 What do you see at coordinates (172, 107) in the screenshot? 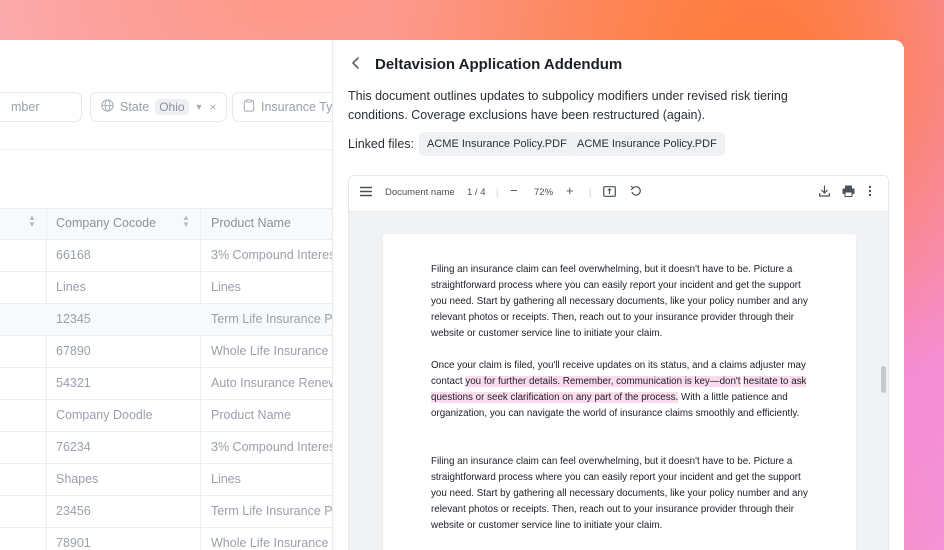
I see `state-filter-value: Ohio` at bounding box center [172, 107].